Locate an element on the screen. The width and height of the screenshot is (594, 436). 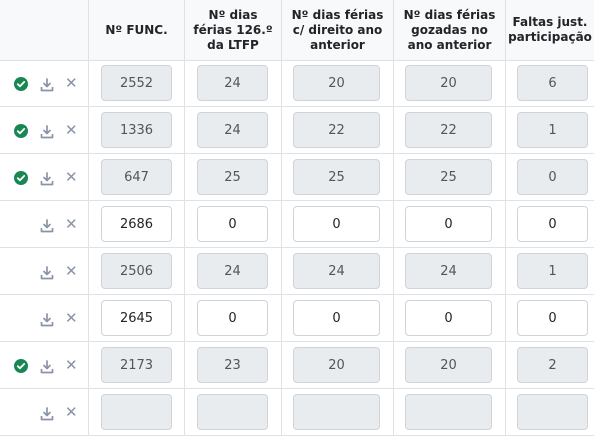
ferias-126-field: 23 is located at coordinates (232, 365).